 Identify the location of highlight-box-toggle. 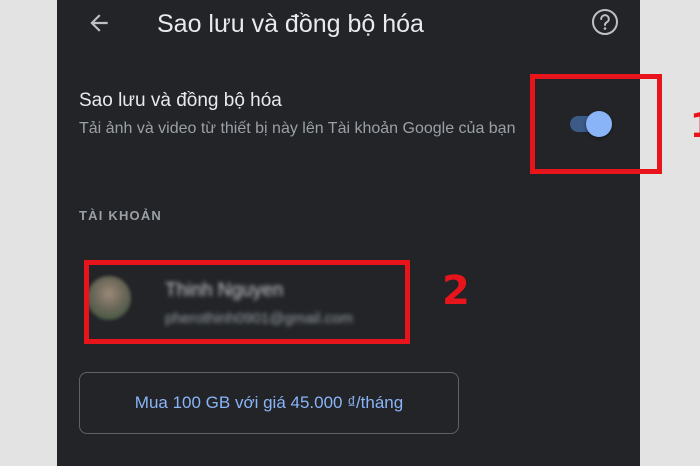
(596, 124).